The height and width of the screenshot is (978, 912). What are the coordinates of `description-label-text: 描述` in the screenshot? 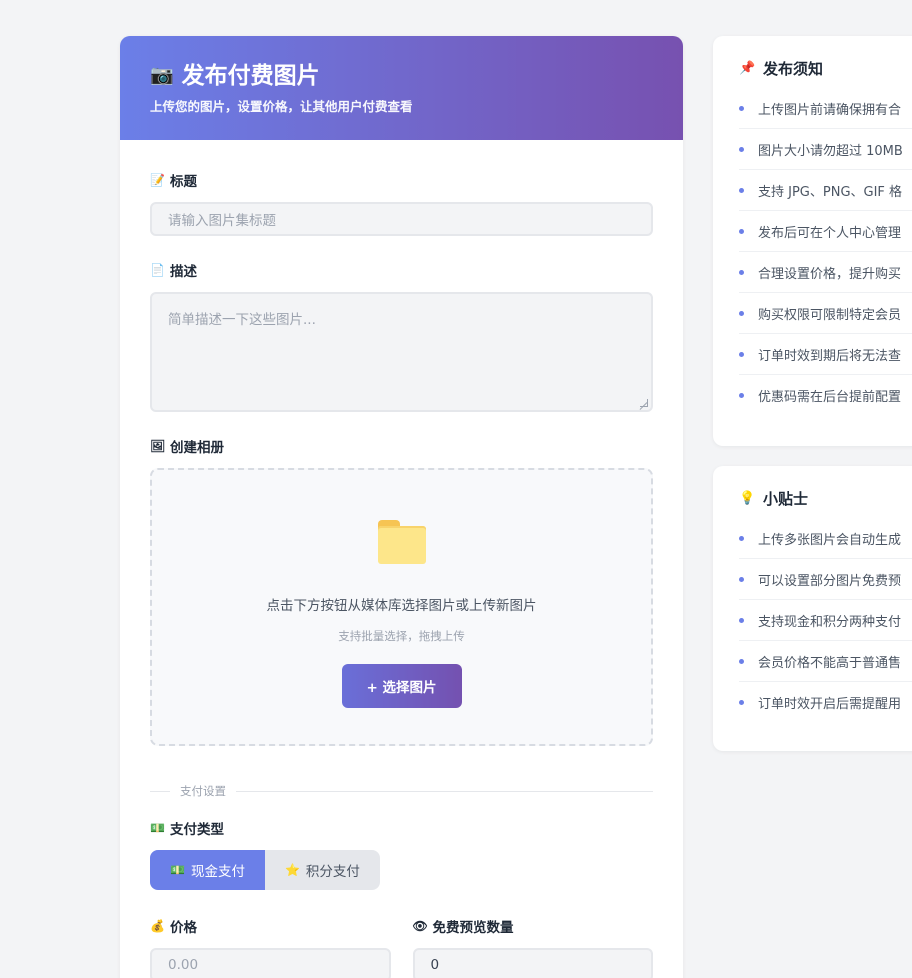 It's located at (183, 272).